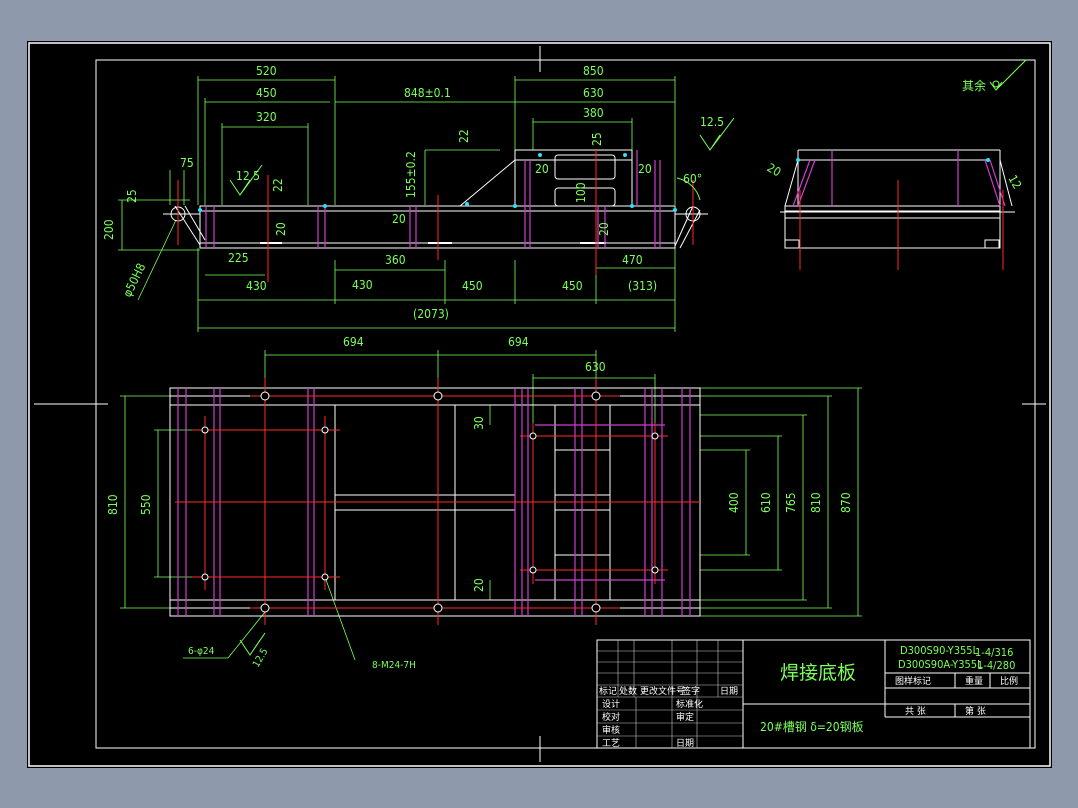 Image resolution: width=1078 pixels, height=808 pixels. I want to click on holes-6-phi24: 6-φ24, so click(201, 651).